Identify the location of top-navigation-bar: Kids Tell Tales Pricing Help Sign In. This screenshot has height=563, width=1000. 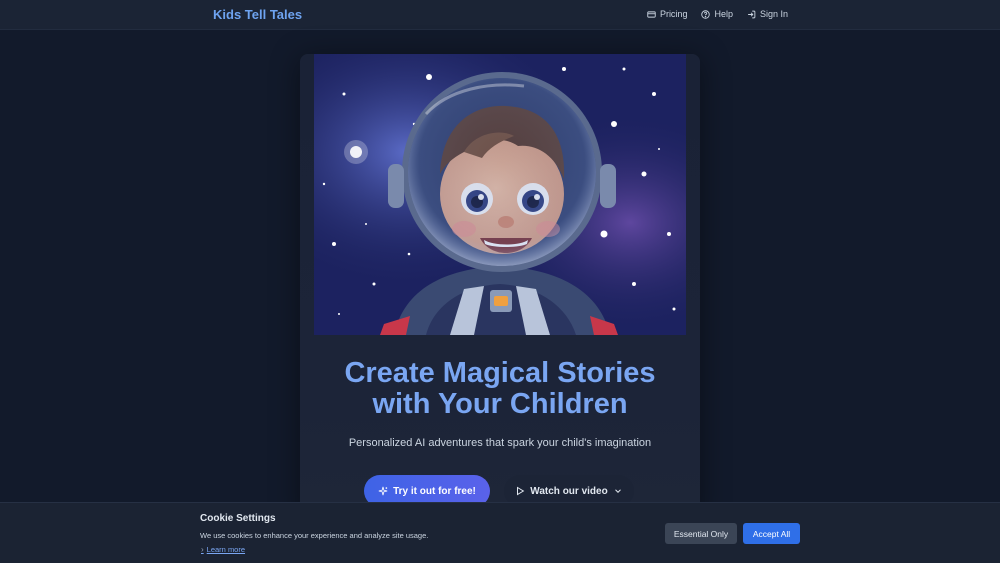
(500, 15).